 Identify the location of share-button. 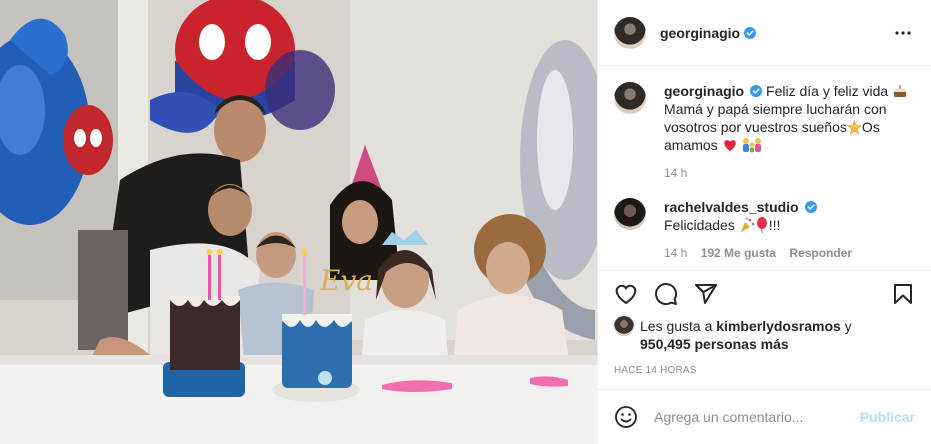
(706, 294).